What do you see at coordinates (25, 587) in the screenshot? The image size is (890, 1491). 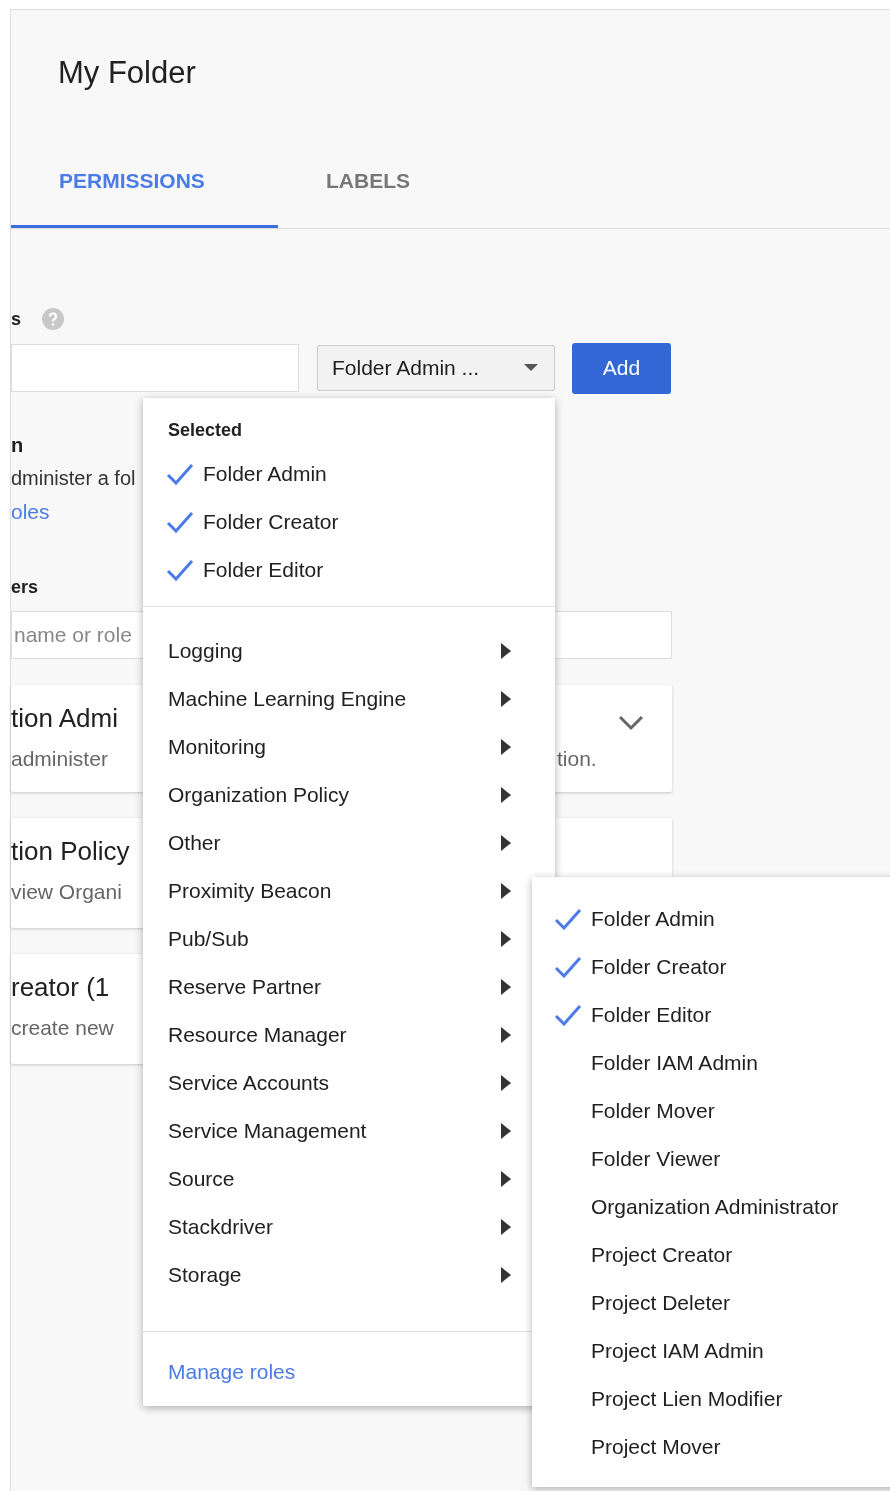 I see `members-label: ers` at bounding box center [25, 587].